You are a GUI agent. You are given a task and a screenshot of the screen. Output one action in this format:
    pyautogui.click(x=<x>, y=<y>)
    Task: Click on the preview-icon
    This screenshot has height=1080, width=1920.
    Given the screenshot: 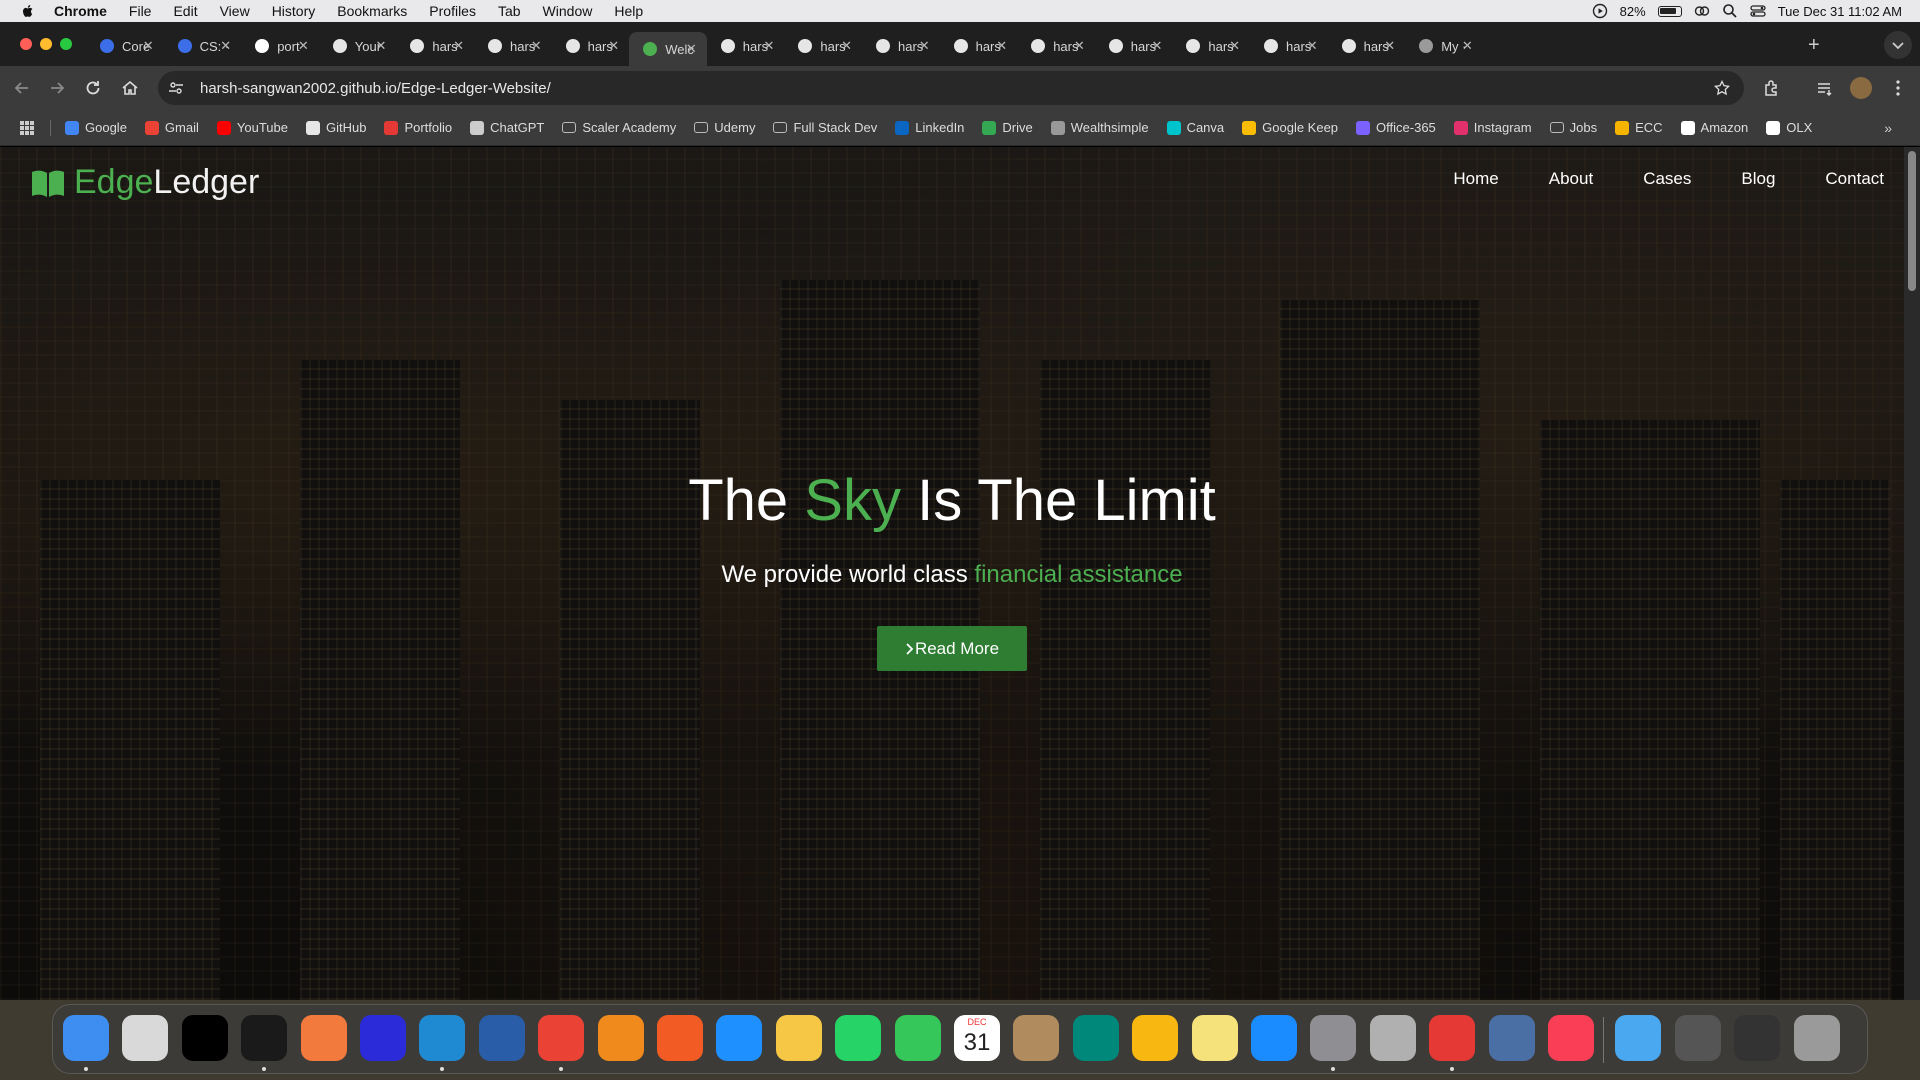 What is the action you would take?
    pyautogui.click(x=1511, y=1038)
    